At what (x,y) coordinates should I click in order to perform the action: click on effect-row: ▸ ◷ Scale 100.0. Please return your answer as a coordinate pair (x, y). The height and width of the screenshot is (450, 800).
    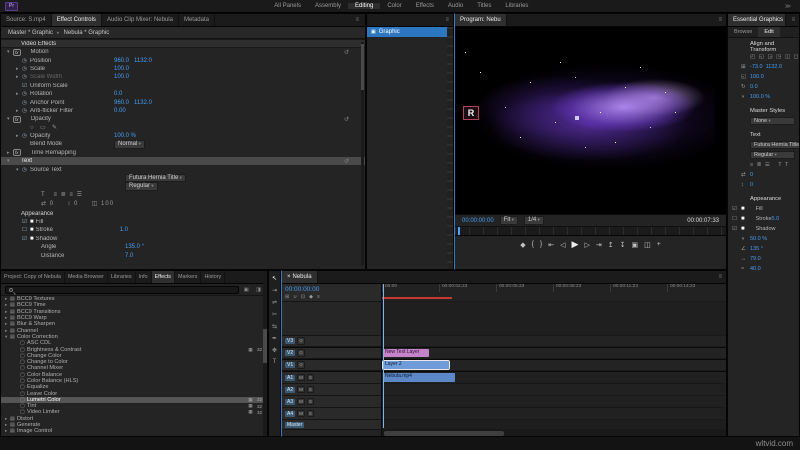
    Looking at the image, I should click on (183, 69).